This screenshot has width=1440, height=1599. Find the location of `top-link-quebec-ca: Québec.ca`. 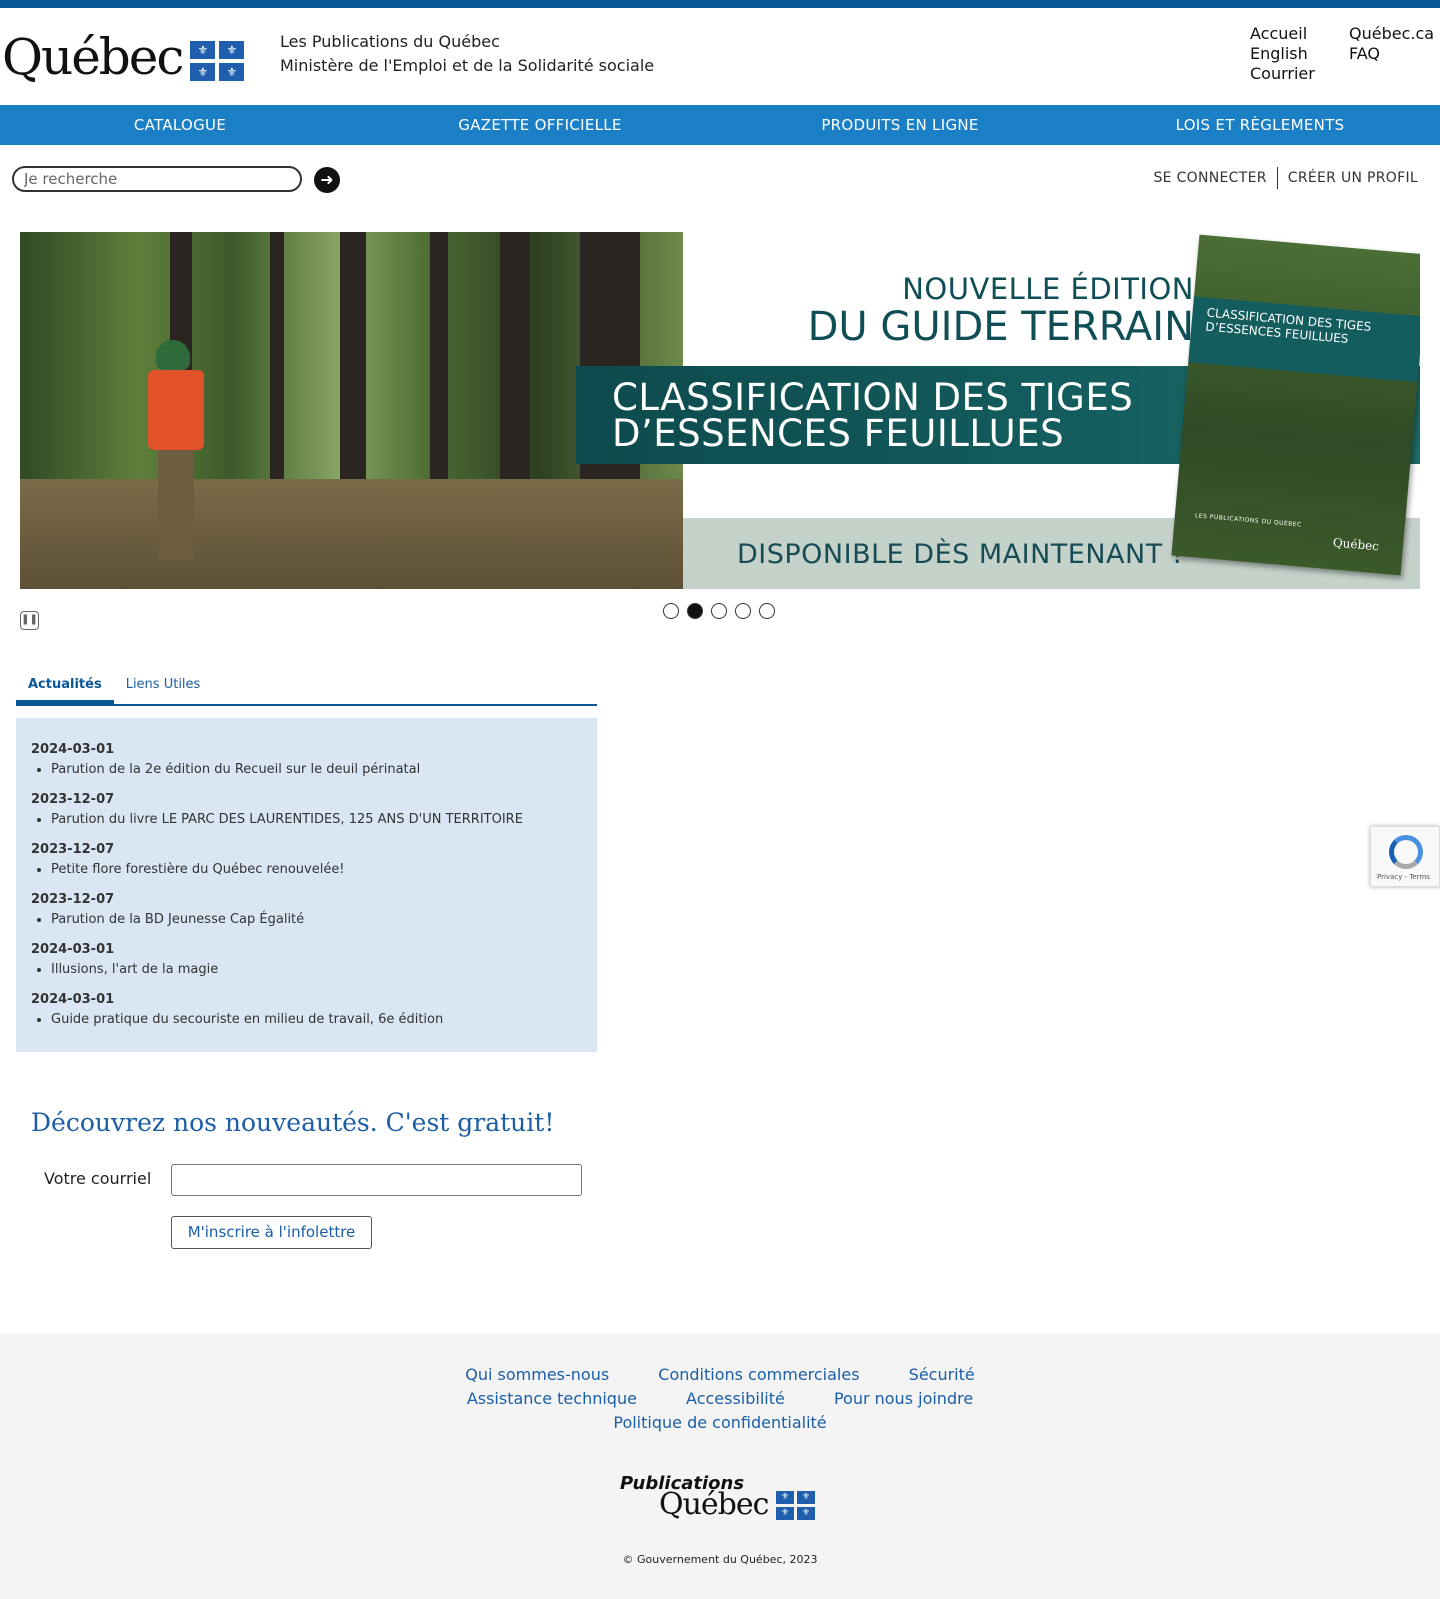

top-link-quebec-ca: Québec.ca is located at coordinates (1391, 34).